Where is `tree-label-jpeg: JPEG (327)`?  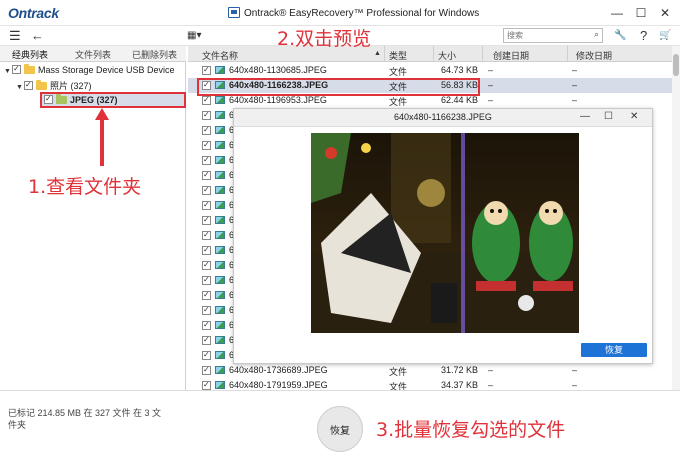 tree-label-jpeg: JPEG (327) is located at coordinates (94, 100).